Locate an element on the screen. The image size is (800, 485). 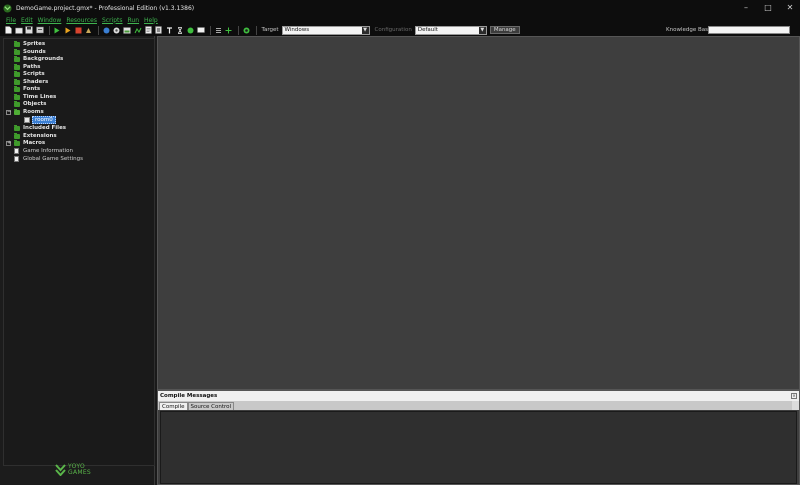
room-icon is located at coordinates (27, 120).